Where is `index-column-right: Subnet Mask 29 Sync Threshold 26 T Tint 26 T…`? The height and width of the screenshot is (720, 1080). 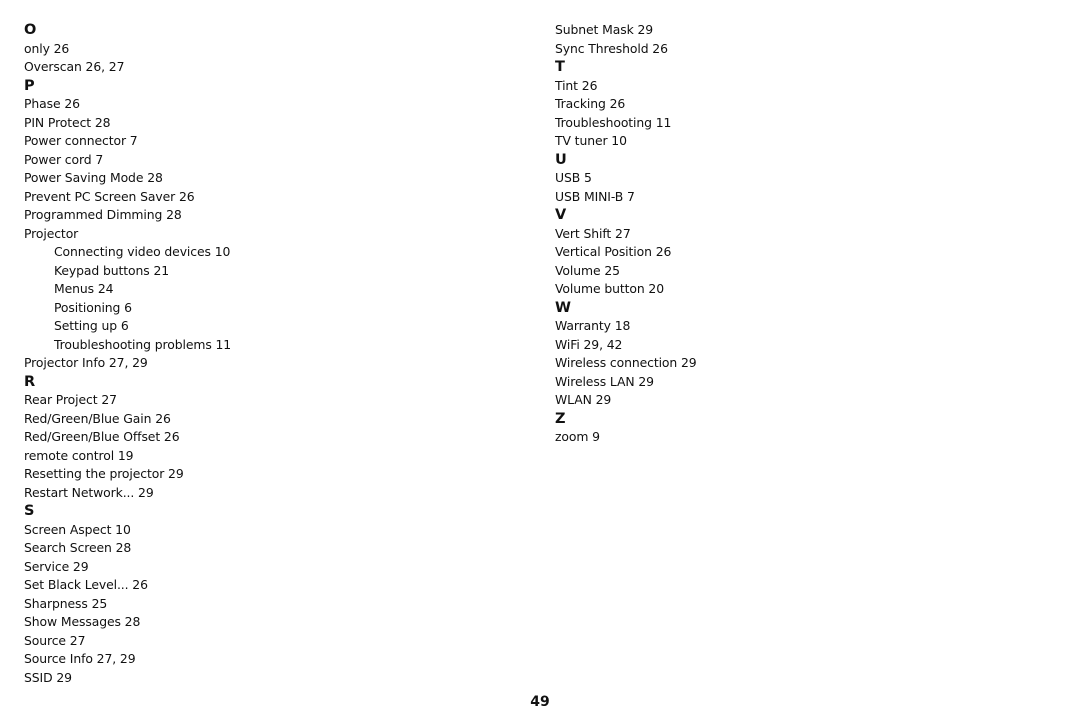 index-column-right: Subnet Mask 29 Sync Threshold 26 T Tint 26 T… is located at coordinates (626, 234).